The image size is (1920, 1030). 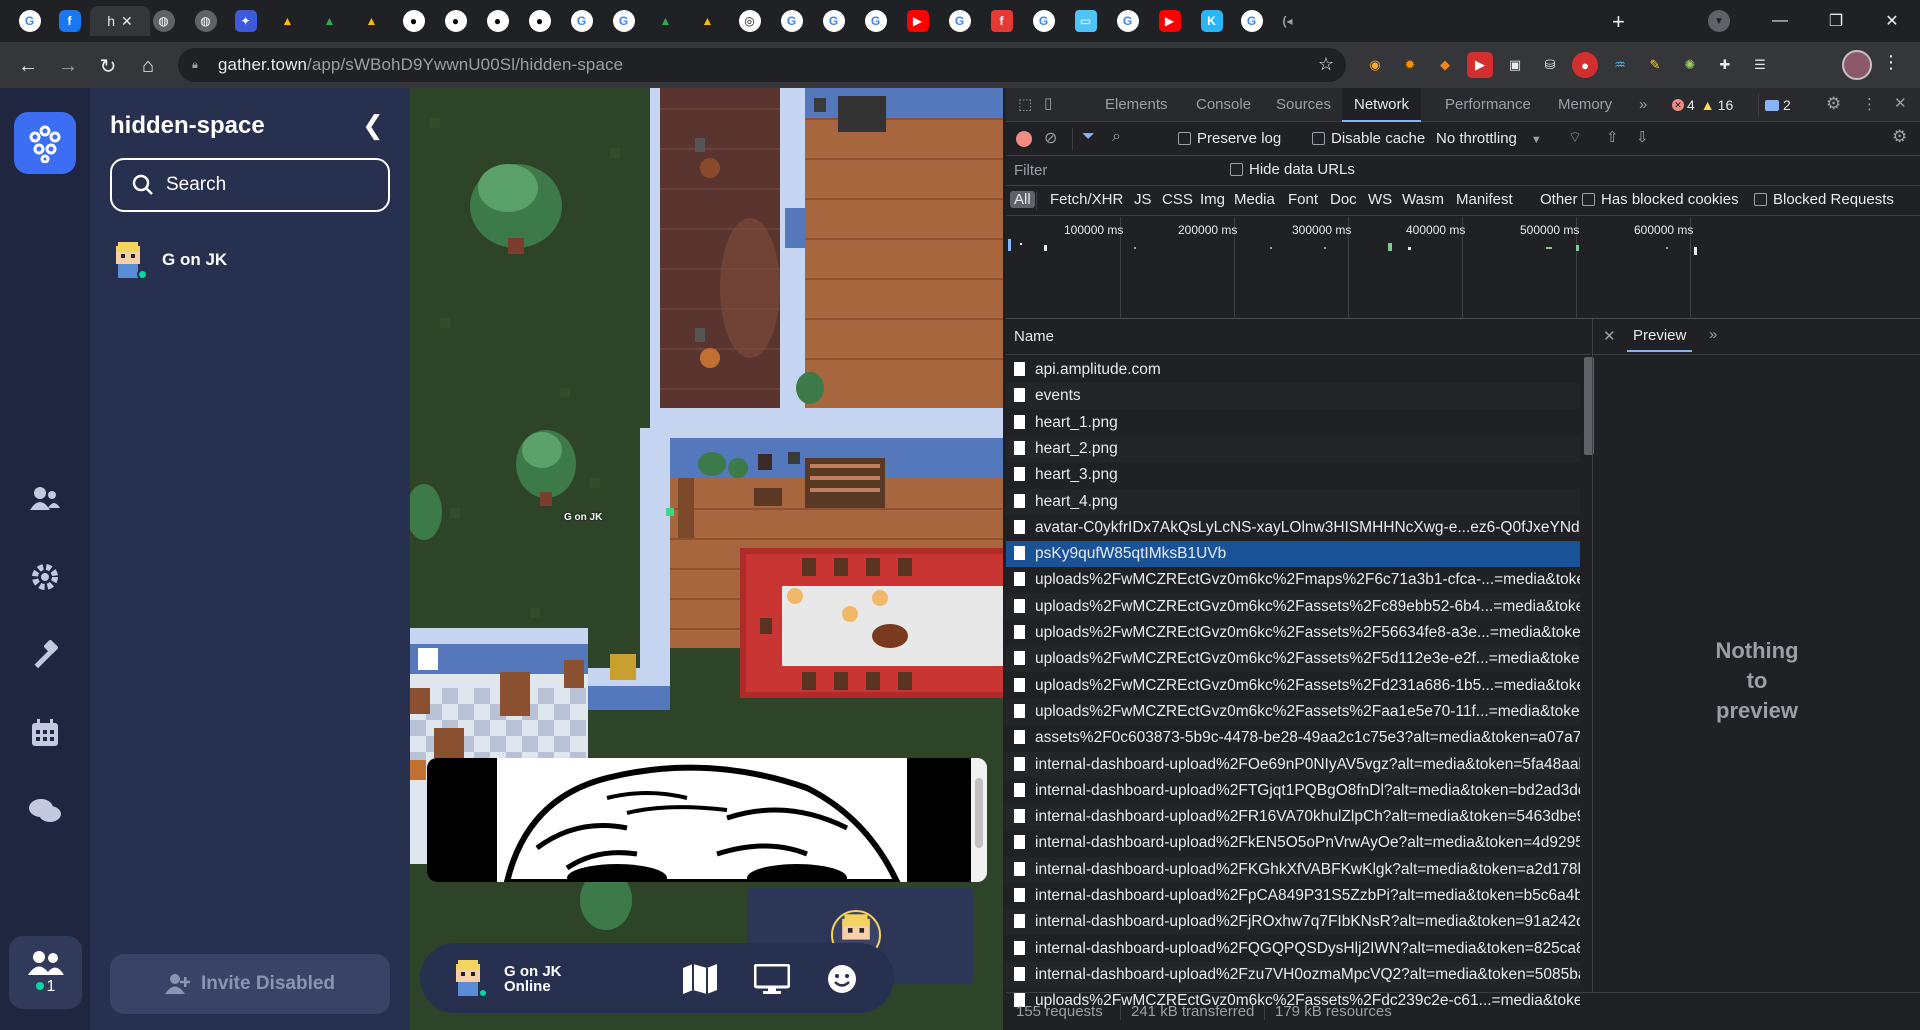 What do you see at coordinates (1293, 554) in the screenshot?
I see `request-row: psKy9qufW85qtIMksB1UVb` at bounding box center [1293, 554].